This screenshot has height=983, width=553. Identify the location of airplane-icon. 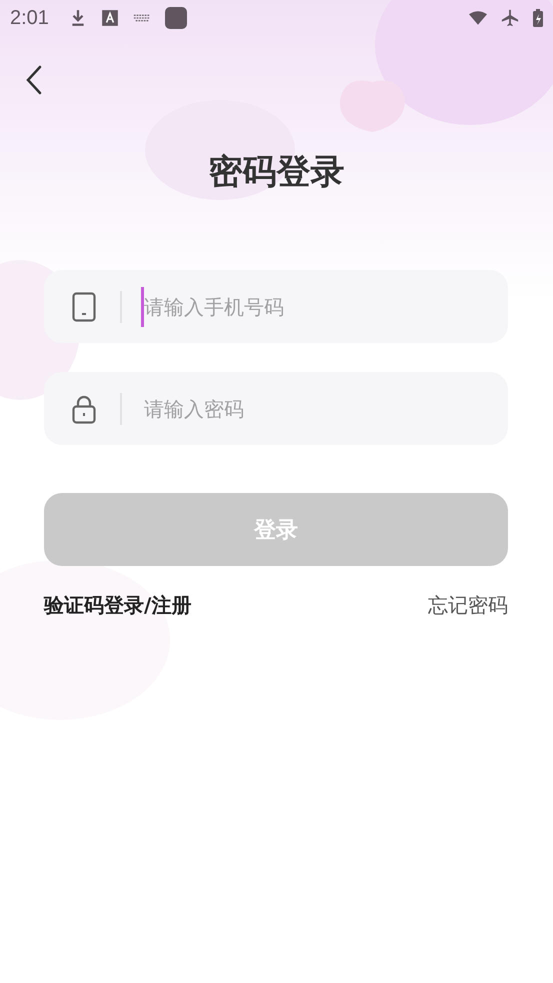
(510, 18).